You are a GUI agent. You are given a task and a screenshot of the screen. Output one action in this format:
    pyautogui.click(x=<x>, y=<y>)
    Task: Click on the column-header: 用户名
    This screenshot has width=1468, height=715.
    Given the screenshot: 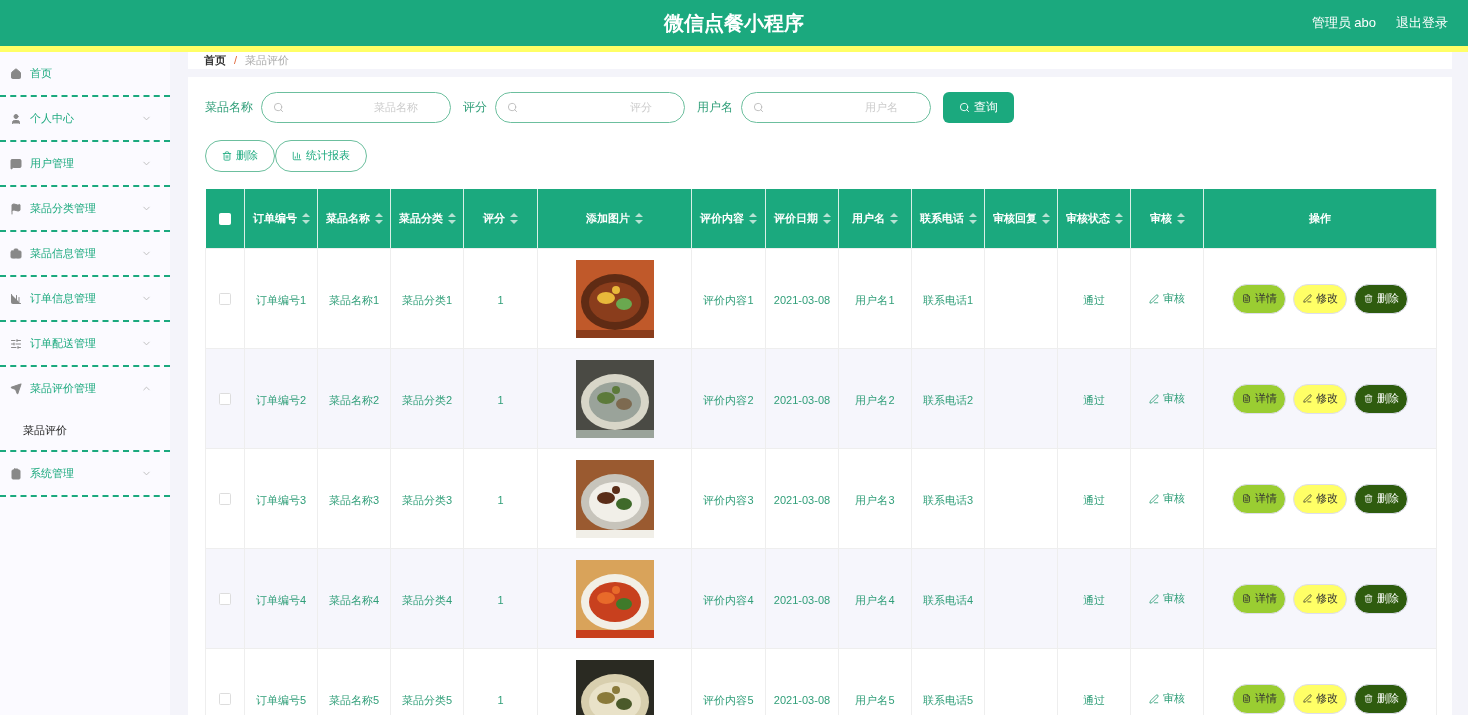 What is the action you would take?
    pyautogui.click(x=868, y=218)
    